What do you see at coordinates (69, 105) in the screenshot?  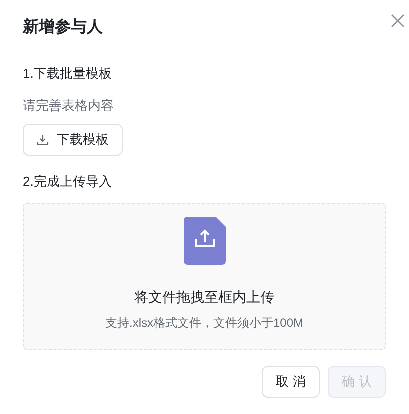 I see `hint-text: 请完善表格内容` at bounding box center [69, 105].